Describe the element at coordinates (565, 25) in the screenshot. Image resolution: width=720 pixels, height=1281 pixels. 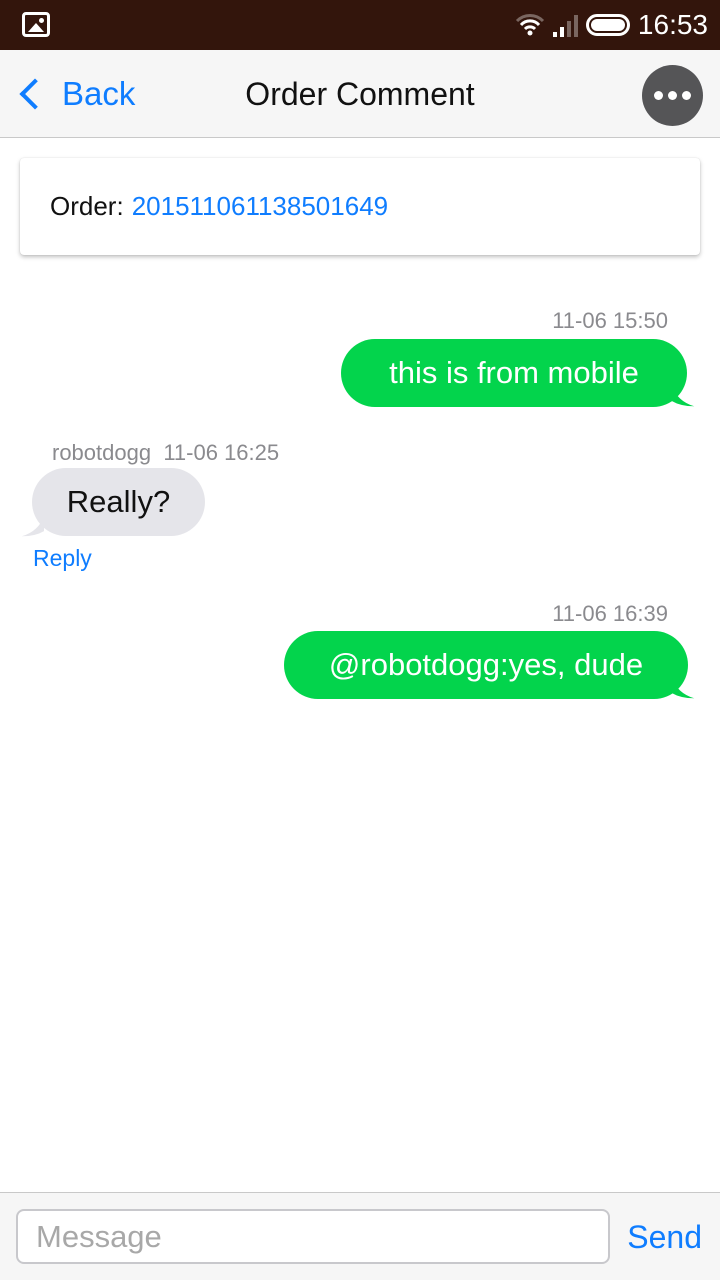
I see `signal-icon` at that location.